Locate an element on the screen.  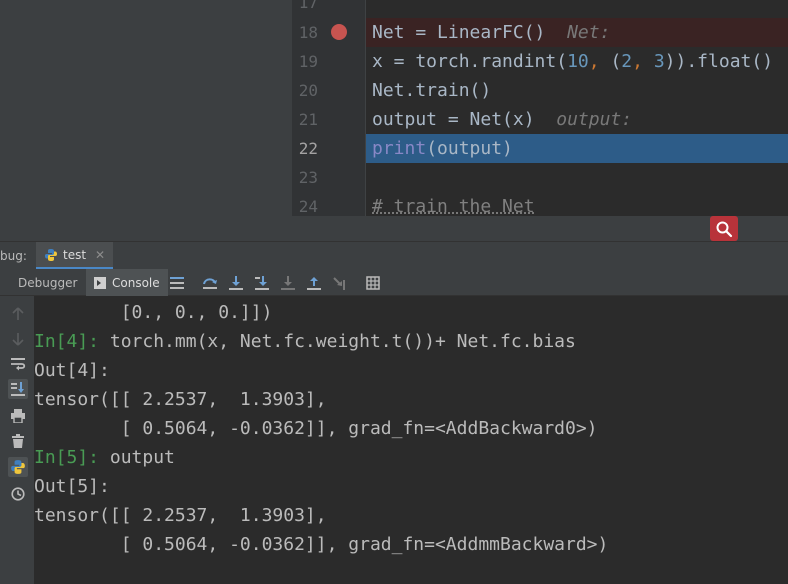
history-icon is located at coordinates (18, 494).